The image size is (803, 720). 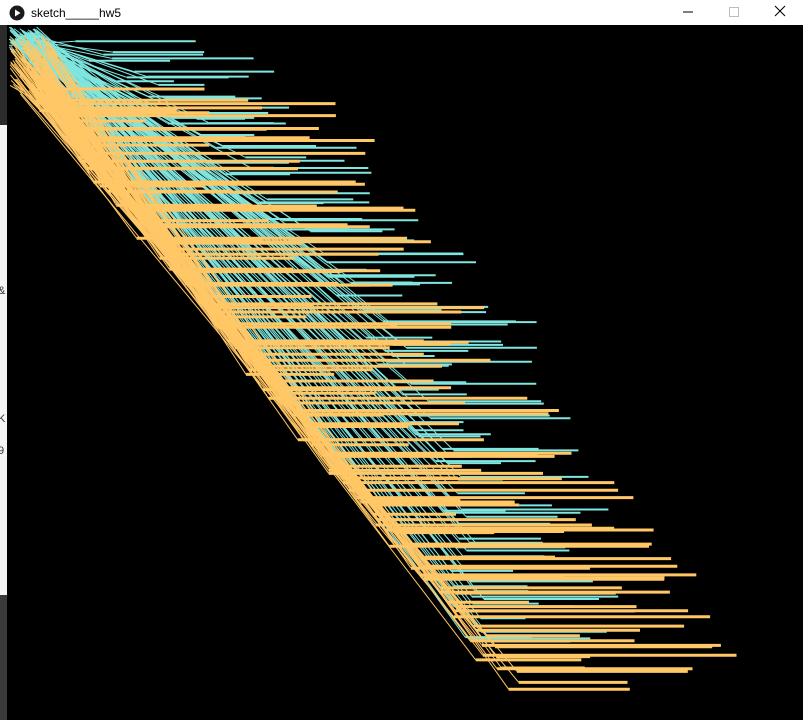 I want to click on close-icon, so click(x=780, y=13).